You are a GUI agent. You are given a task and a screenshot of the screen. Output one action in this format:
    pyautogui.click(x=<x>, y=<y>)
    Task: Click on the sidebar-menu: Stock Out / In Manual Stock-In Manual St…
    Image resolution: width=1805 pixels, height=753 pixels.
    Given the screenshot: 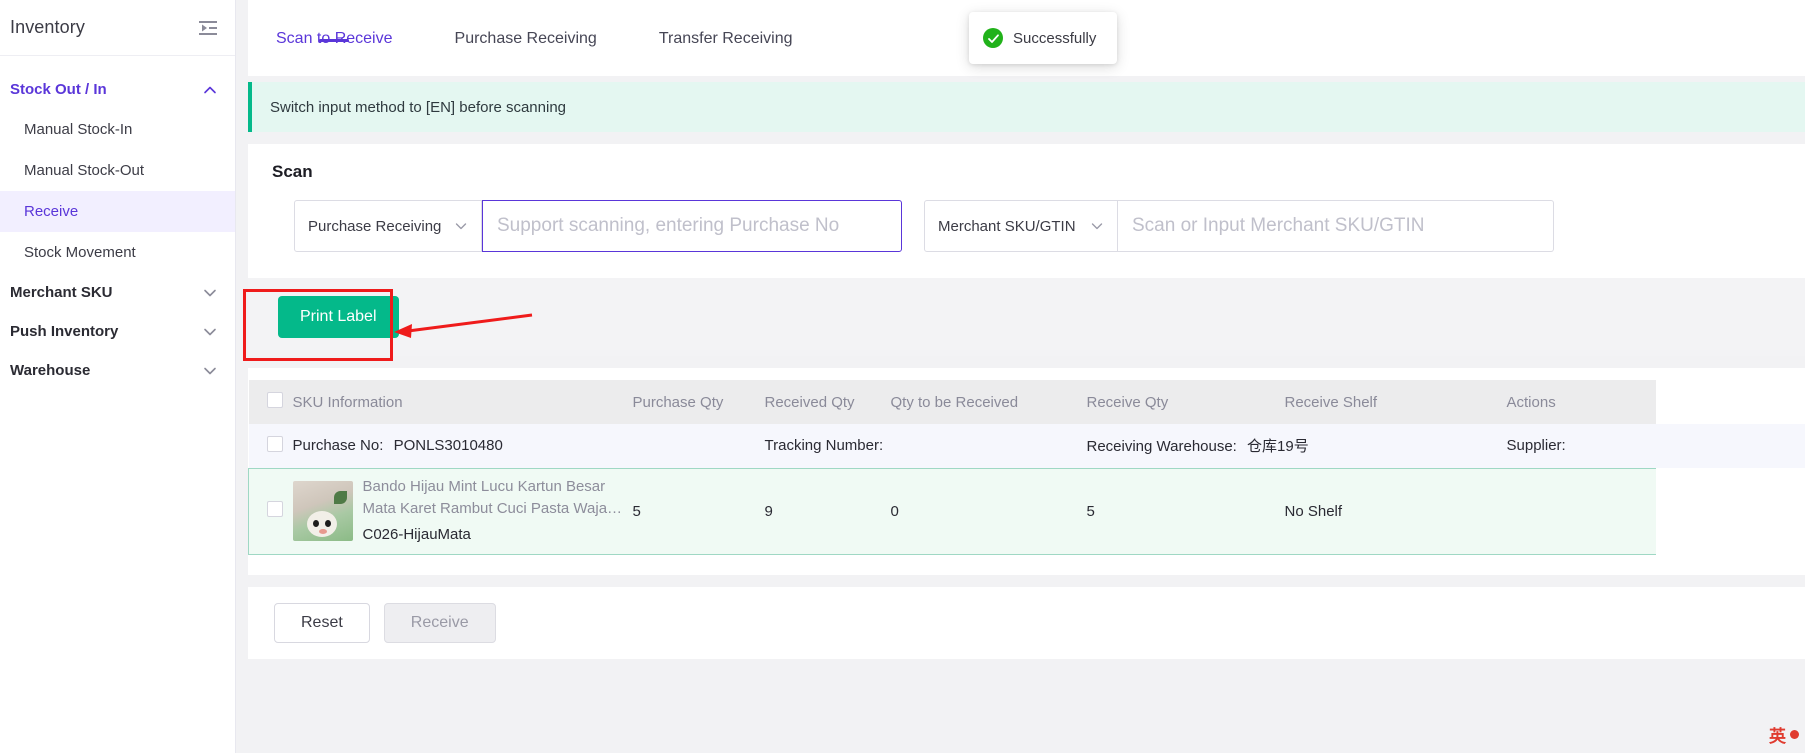 What is the action you would take?
    pyautogui.click(x=117, y=223)
    